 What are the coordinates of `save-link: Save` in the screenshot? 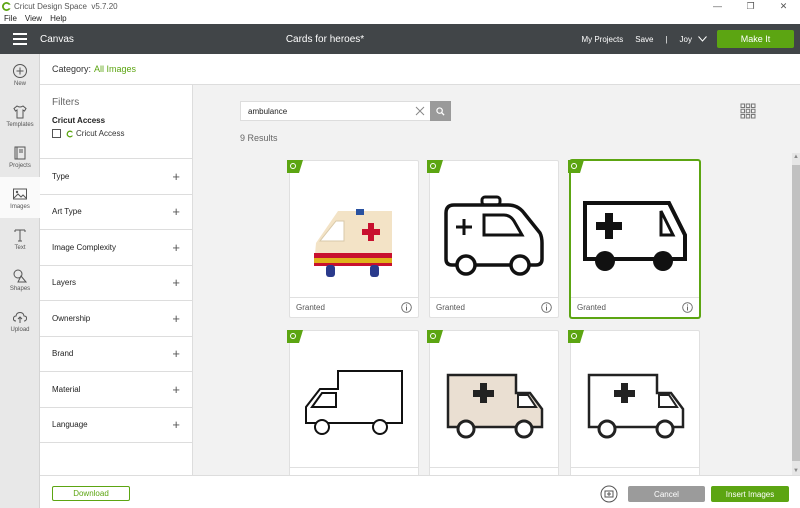 It's located at (644, 39).